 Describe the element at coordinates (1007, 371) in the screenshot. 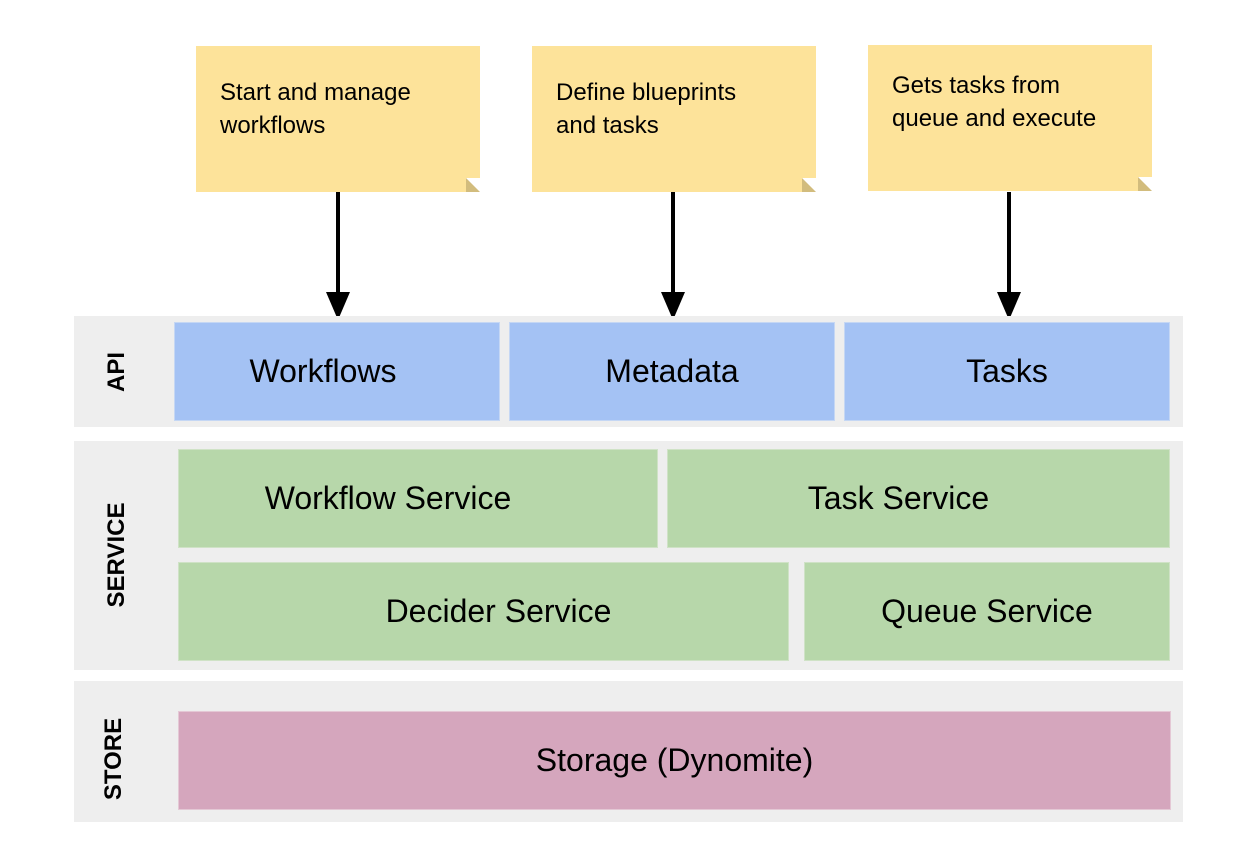

I see `api-tasks-box: Tasks` at that location.